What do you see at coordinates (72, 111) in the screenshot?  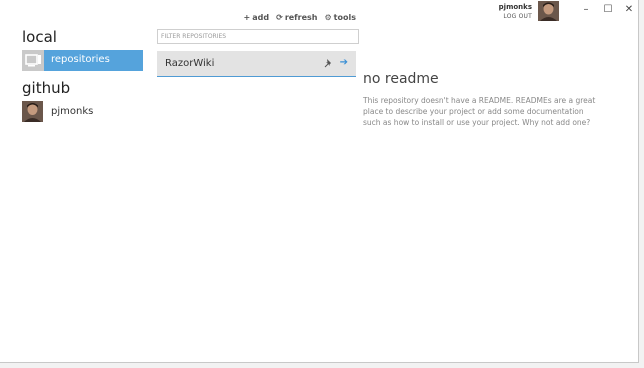 I see `github-user-label: pjmonks` at bounding box center [72, 111].